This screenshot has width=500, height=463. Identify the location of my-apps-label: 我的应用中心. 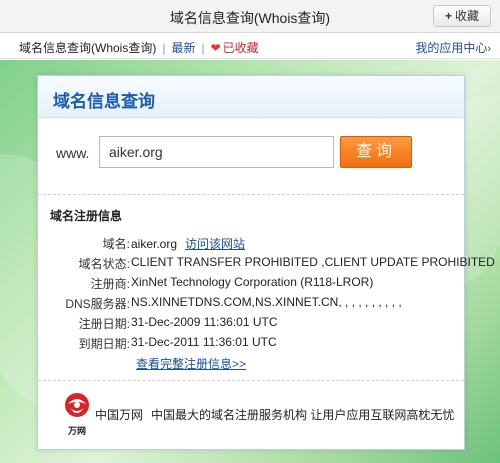
(451, 48).